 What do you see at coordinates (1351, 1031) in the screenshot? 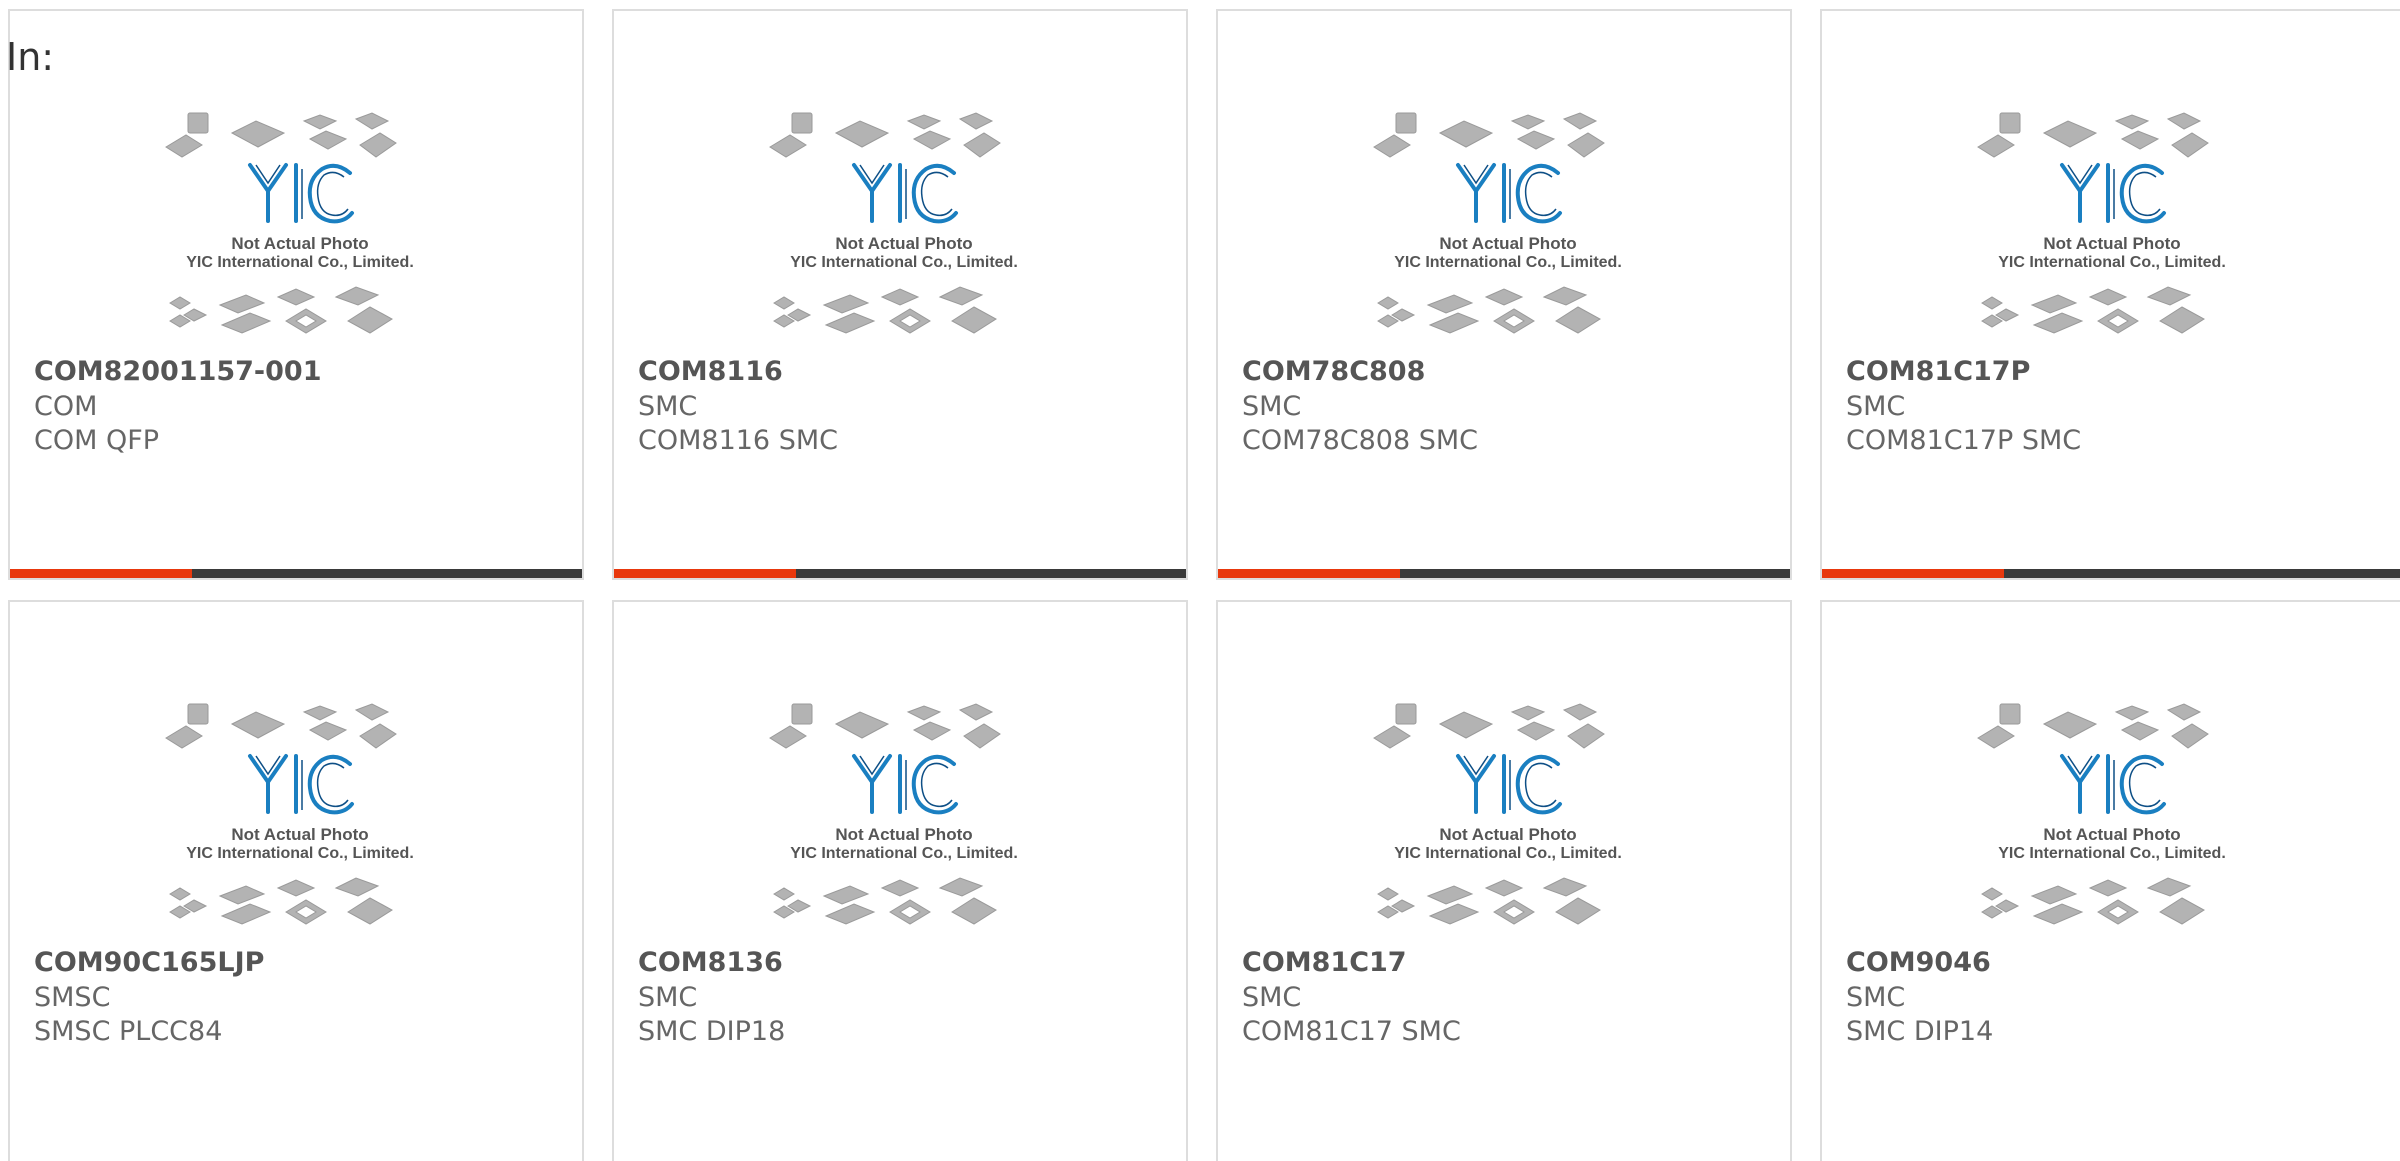
I see `description: COM81C17 SMC` at bounding box center [1351, 1031].